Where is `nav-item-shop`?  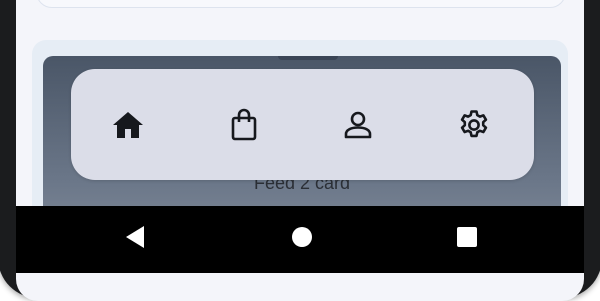
nav-item-shop is located at coordinates (244, 124).